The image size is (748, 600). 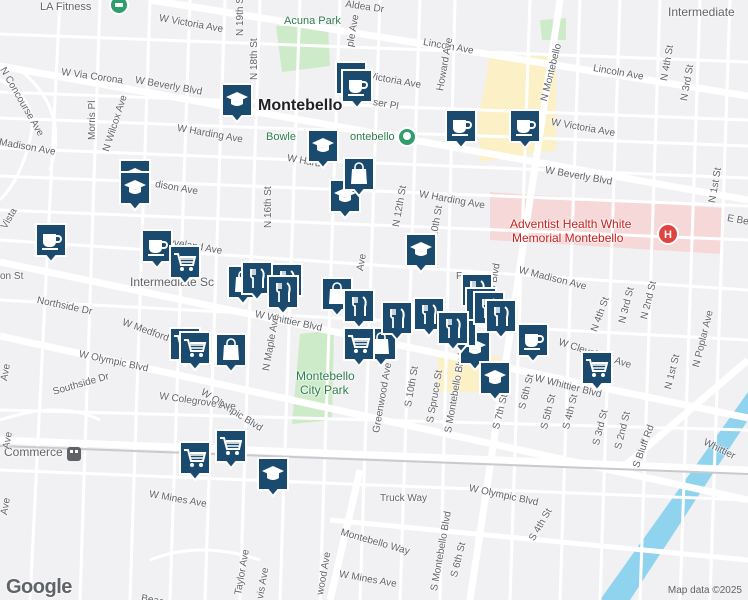 I want to click on map-label-n16: N 16th St, so click(x=268, y=207).